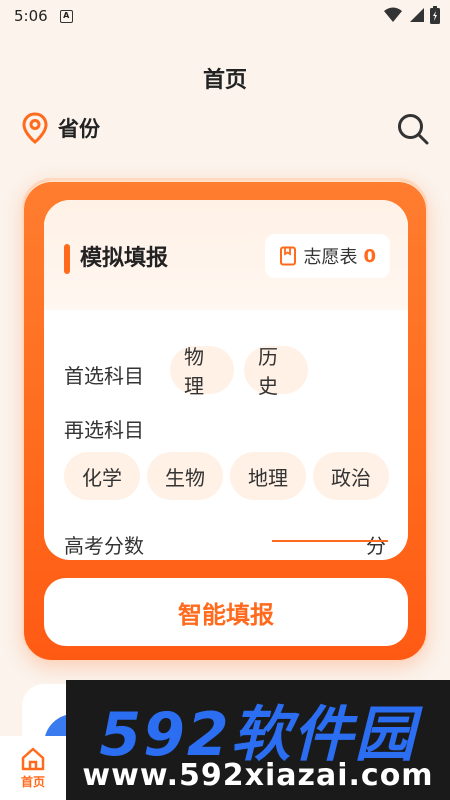  Describe the element at coordinates (369, 256) in the screenshot. I see `wish-list-count: 0` at that location.